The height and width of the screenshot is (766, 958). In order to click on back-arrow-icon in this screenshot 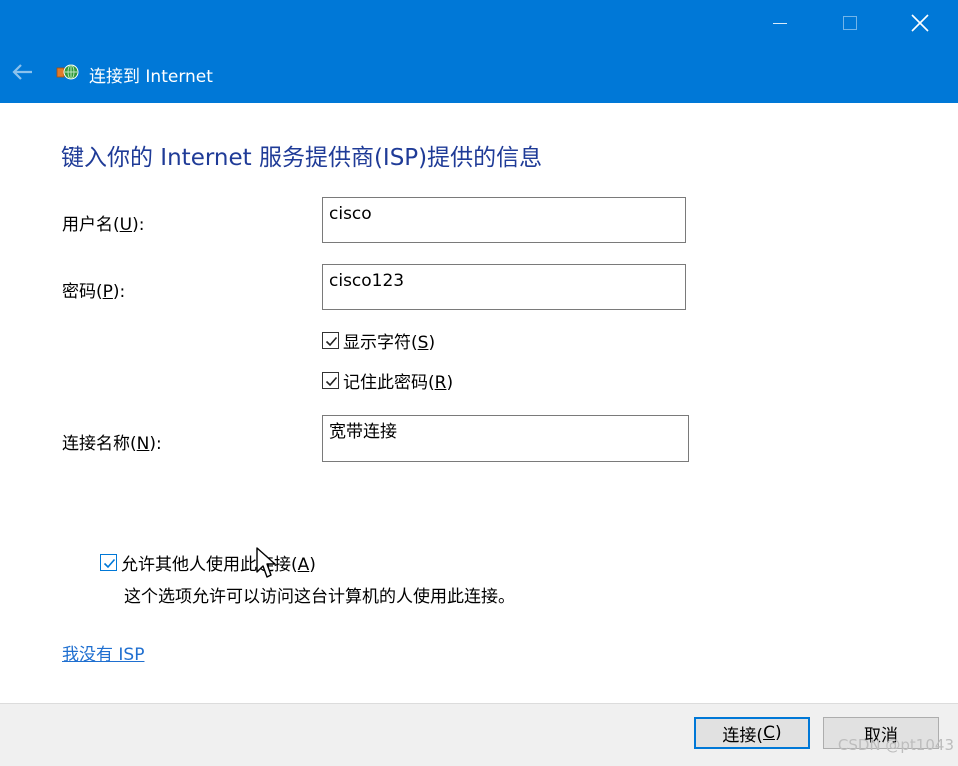, I will do `click(22, 72)`.